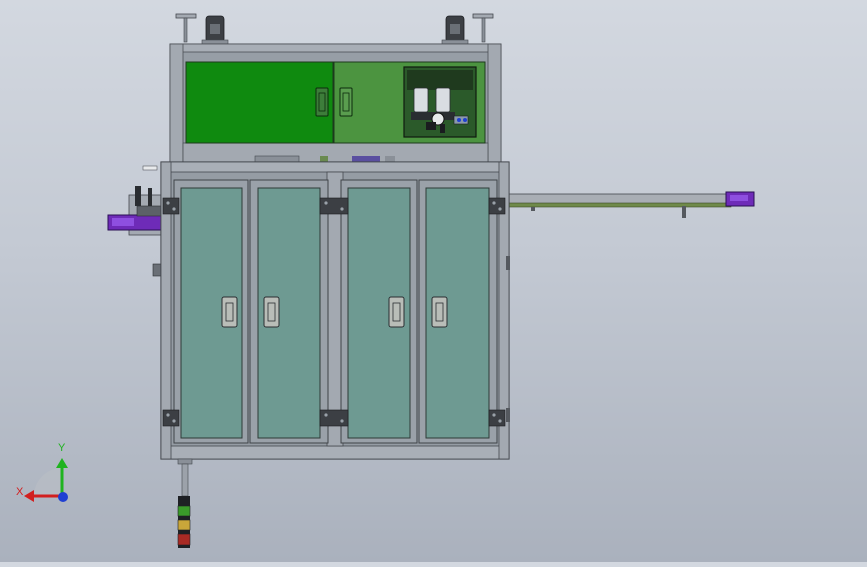  What do you see at coordinates (185, 503) in the screenshot?
I see `signal-tower` at bounding box center [185, 503].